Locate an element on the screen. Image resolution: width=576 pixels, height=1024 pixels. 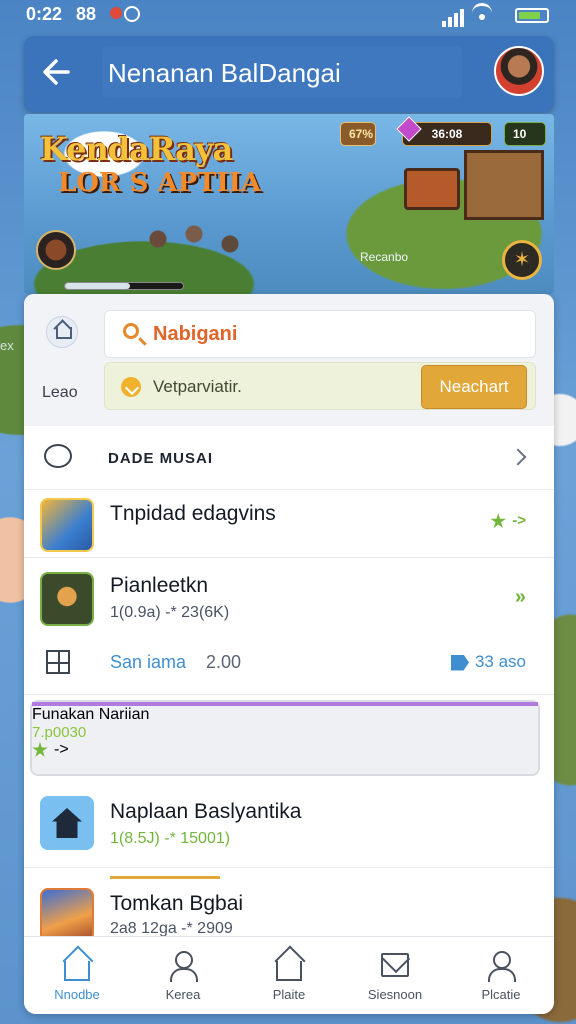
chevron-right-icon is located at coordinates (518, 457).